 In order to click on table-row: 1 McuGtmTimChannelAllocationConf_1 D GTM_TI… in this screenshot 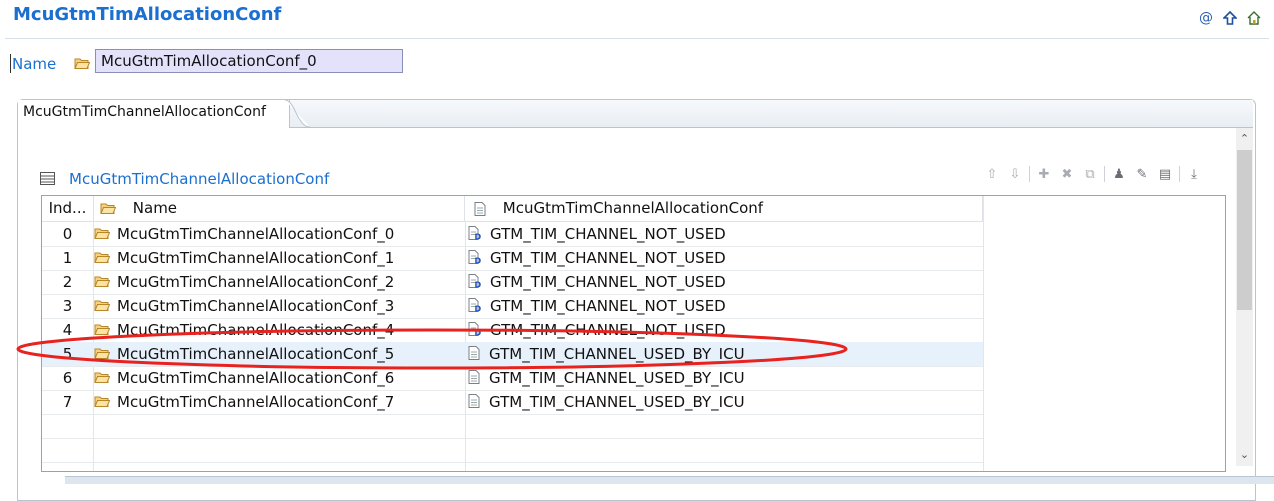, I will do `click(512, 258)`.